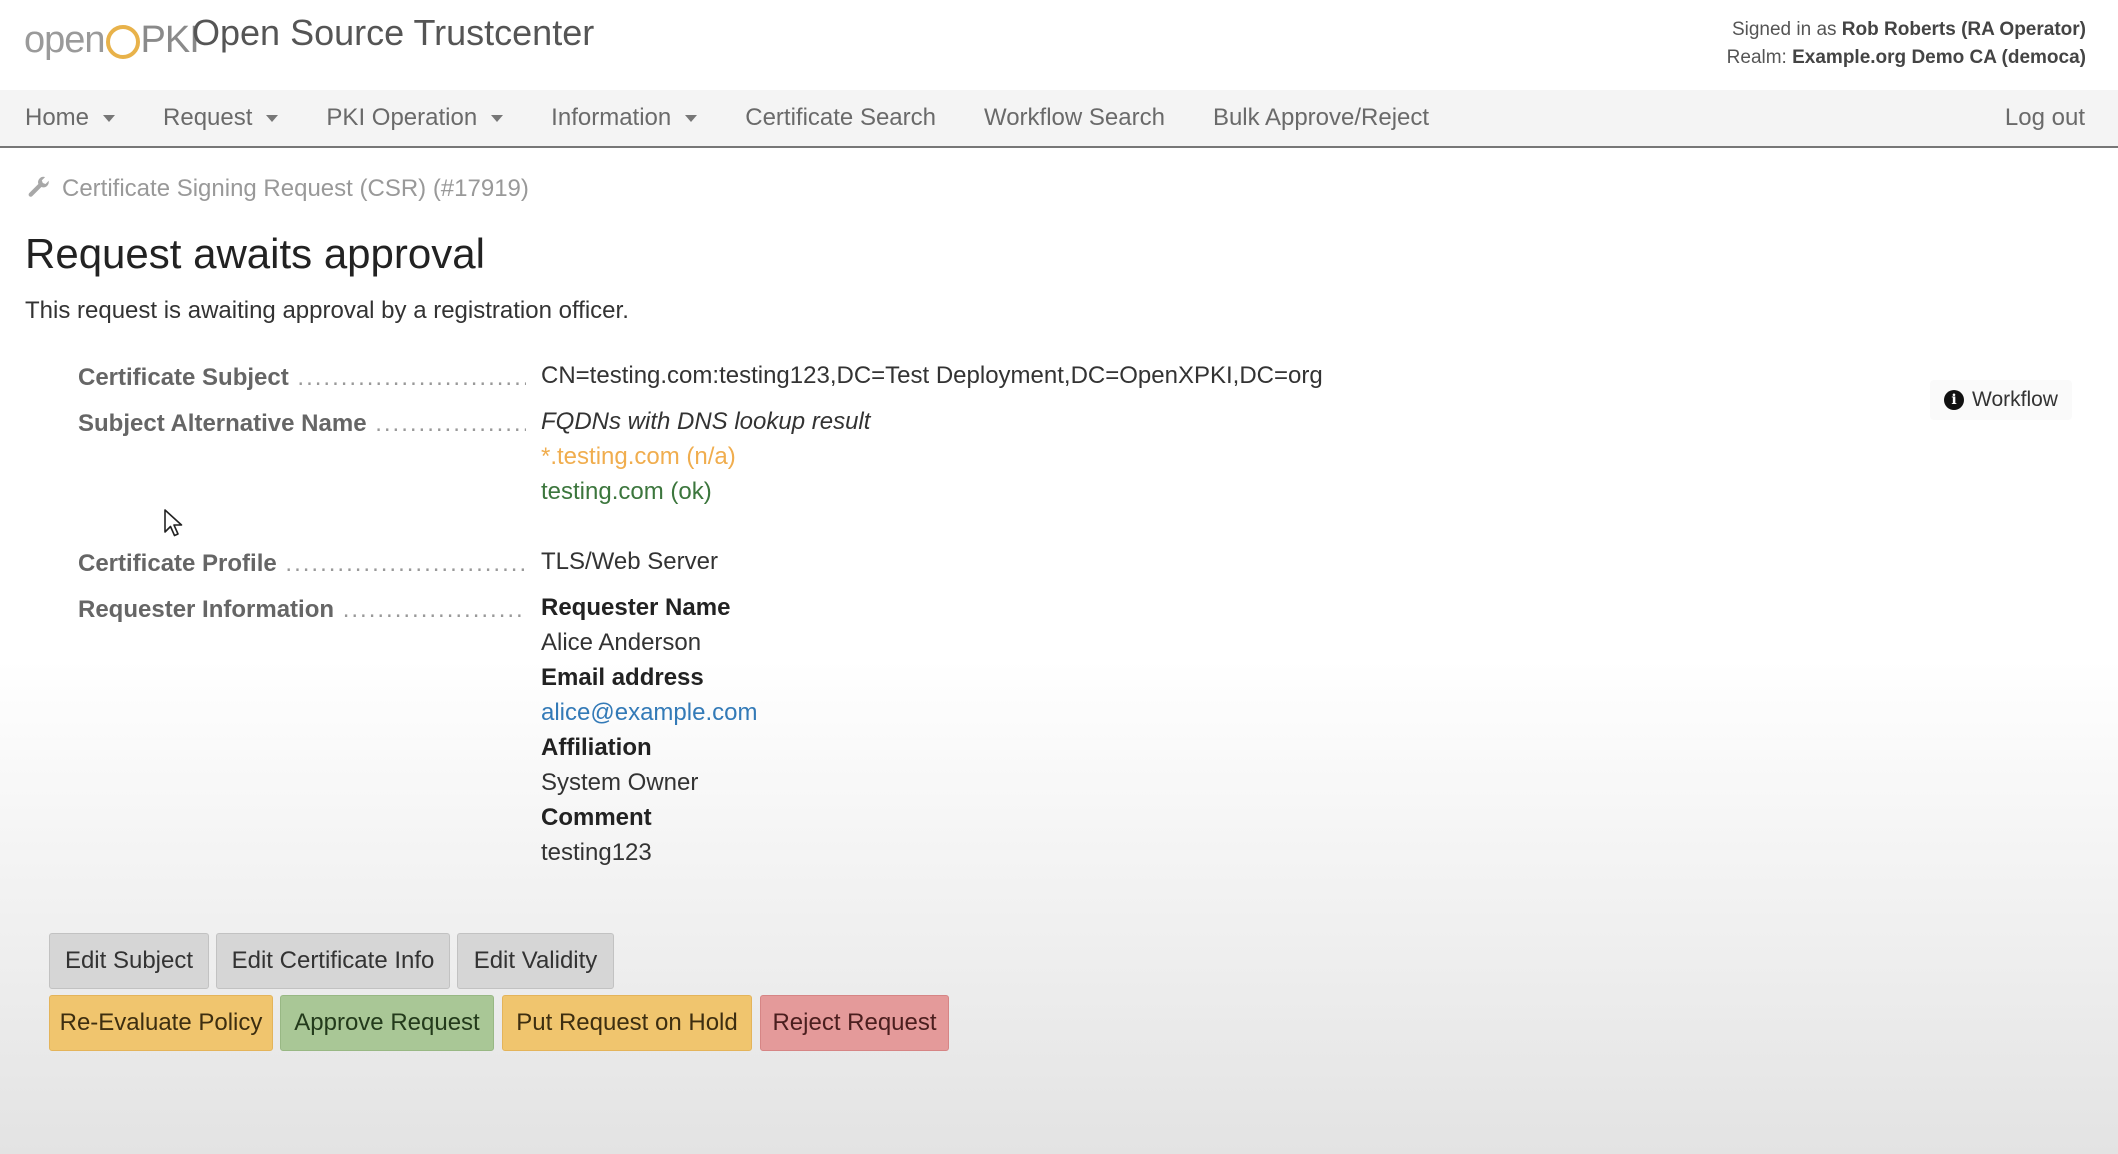 The image size is (2118, 1154). I want to click on requester-information-label-text: Requester Information, so click(206, 609).